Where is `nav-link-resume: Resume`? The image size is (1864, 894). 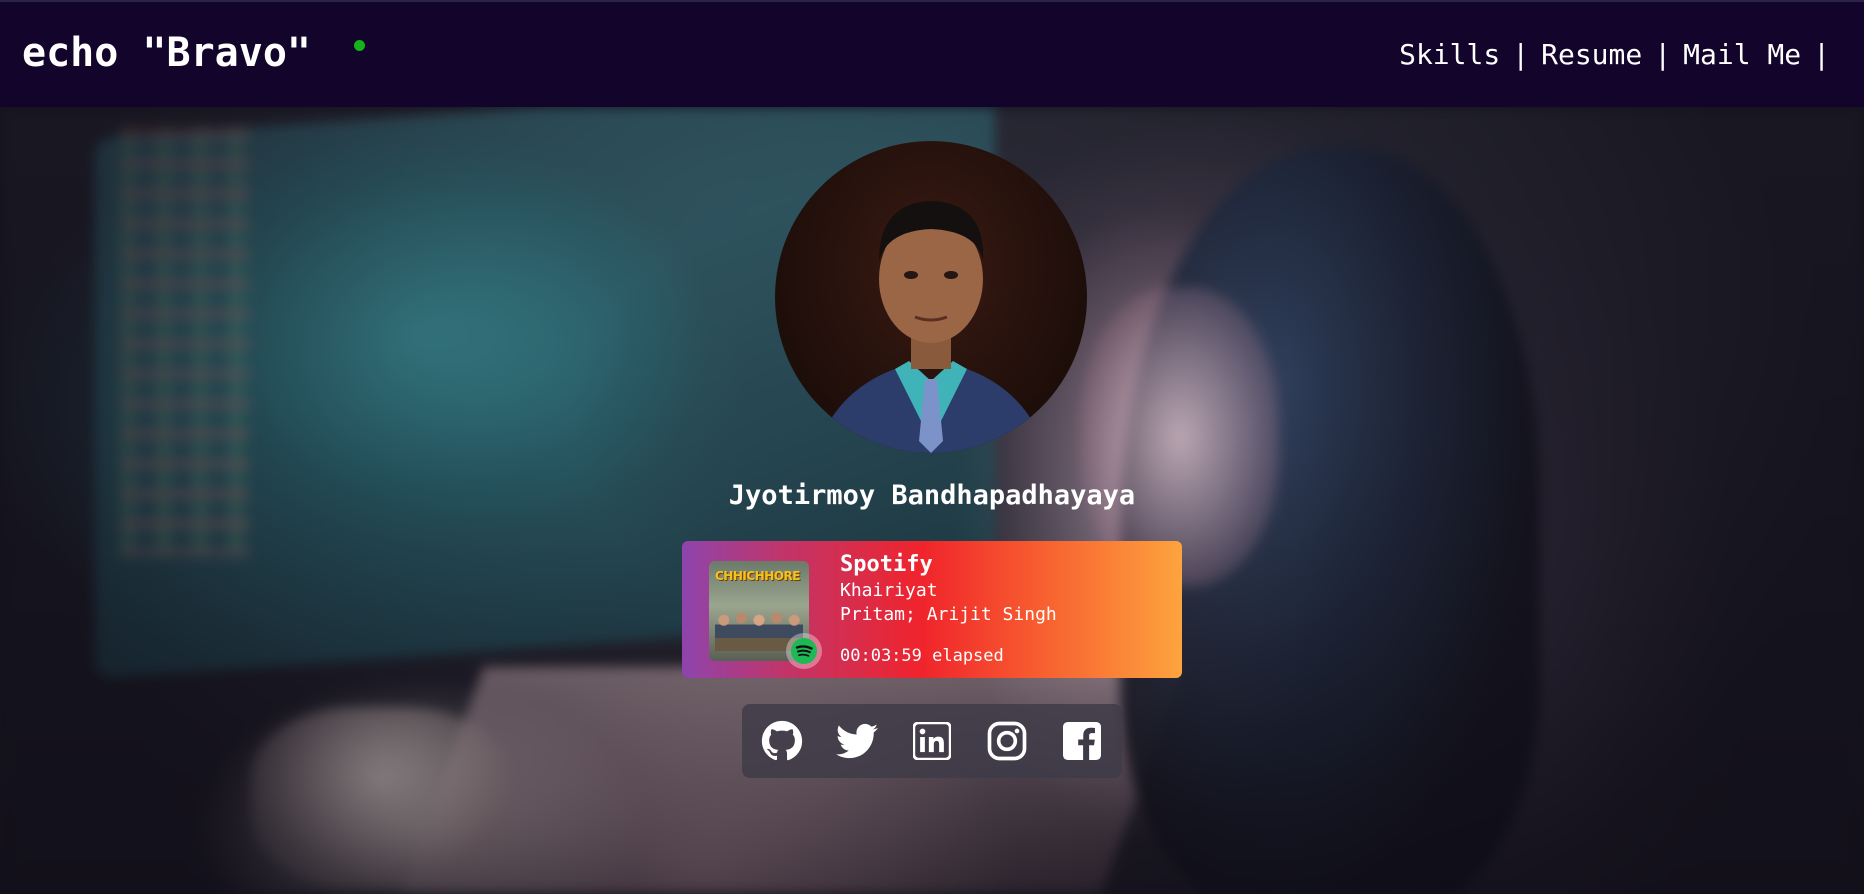 nav-link-resume: Resume is located at coordinates (1591, 54).